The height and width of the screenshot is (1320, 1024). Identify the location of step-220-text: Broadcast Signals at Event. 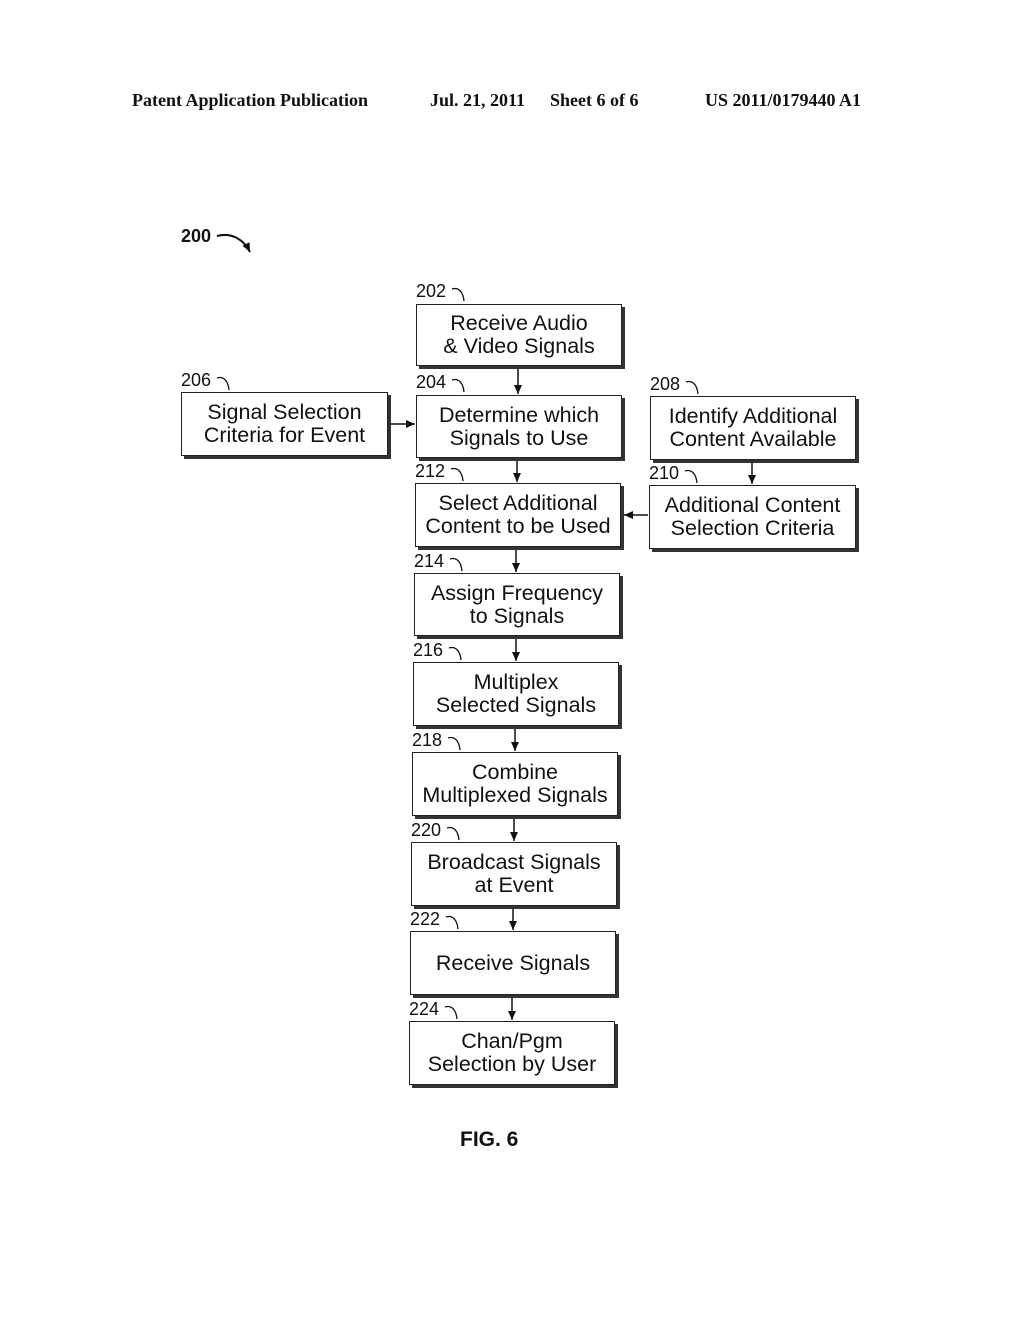
(514, 873).